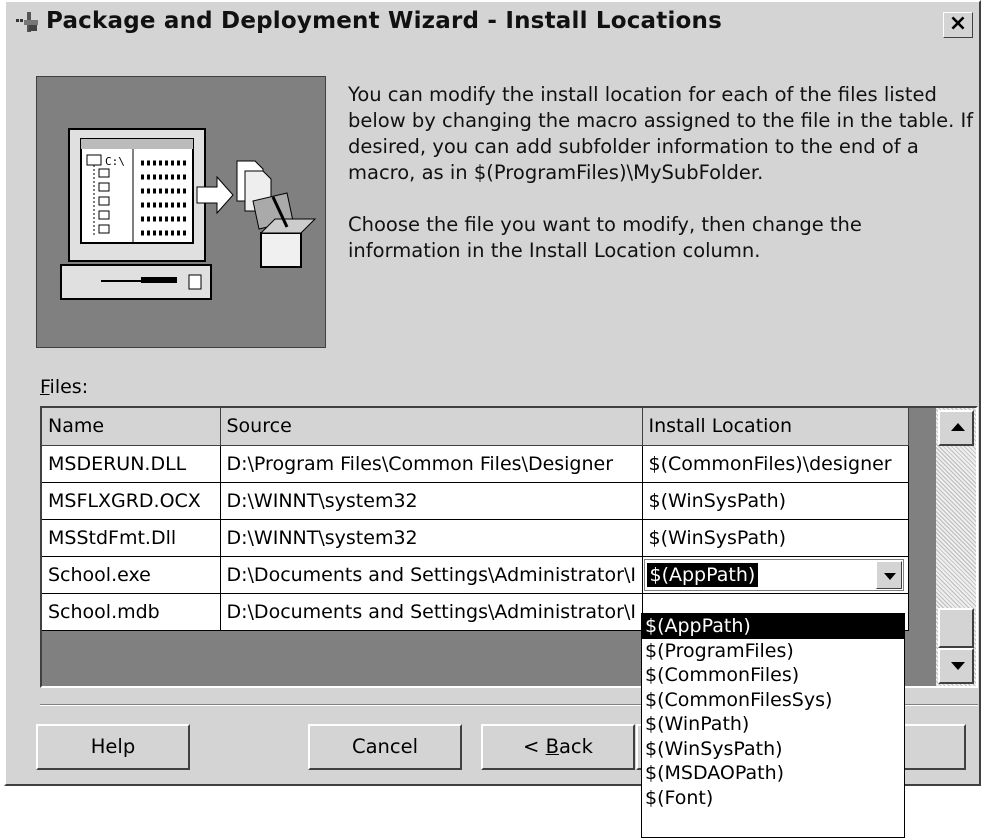 The height and width of the screenshot is (838, 985). Describe the element at coordinates (775, 427) in the screenshot. I see `column-header-install-location: Install Location` at that location.